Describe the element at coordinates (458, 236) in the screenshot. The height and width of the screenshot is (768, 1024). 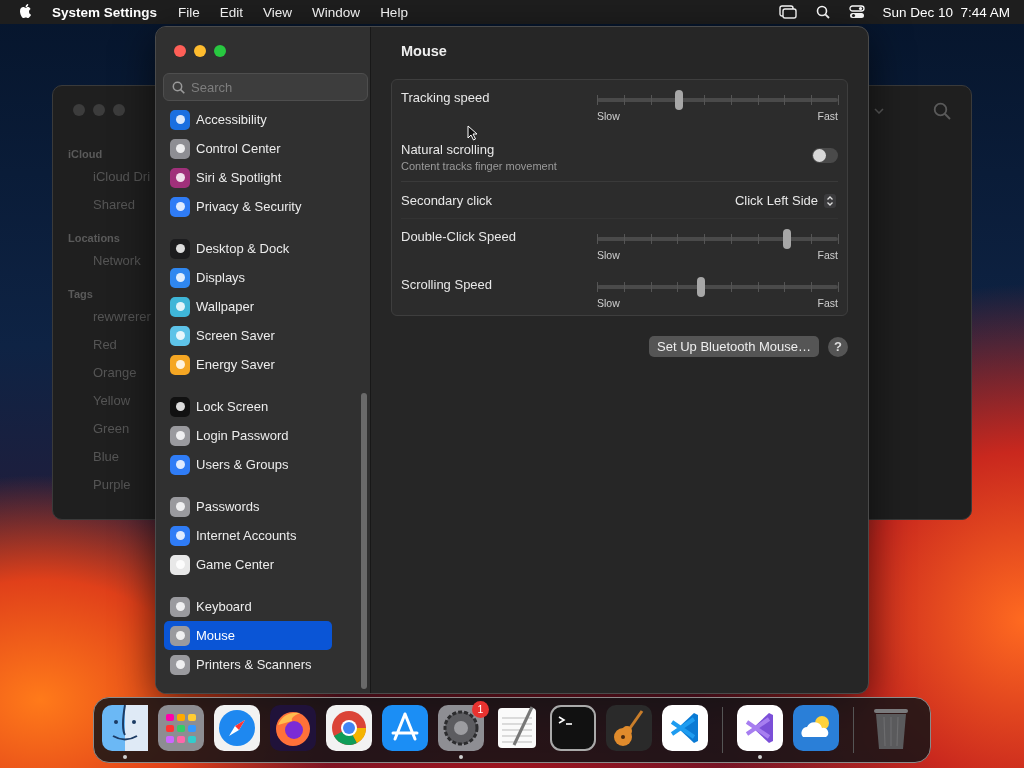
I see `setting-label: Double-Click Speed` at that location.